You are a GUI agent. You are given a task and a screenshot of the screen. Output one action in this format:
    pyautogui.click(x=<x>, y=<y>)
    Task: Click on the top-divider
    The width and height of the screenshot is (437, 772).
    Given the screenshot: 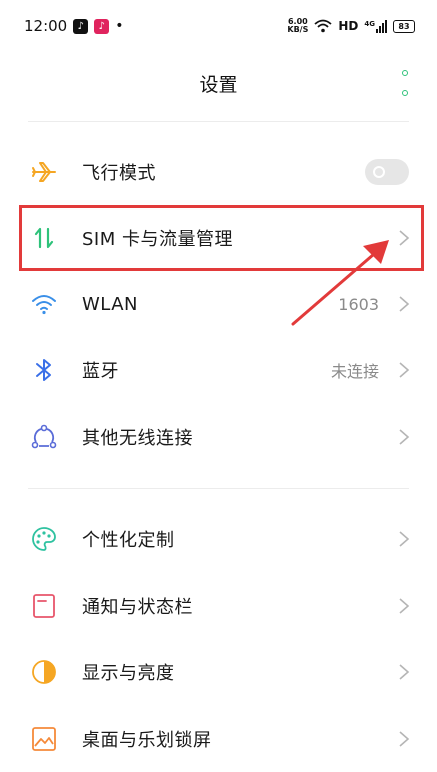 What is the action you would take?
    pyautogui.click(x=218, y=121)
    